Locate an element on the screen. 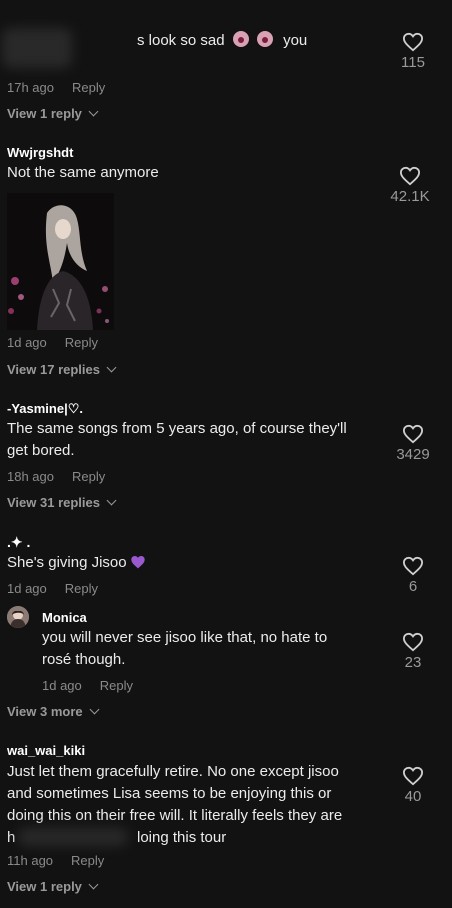  purple-heart-icon is located at coordinates (137, 562).